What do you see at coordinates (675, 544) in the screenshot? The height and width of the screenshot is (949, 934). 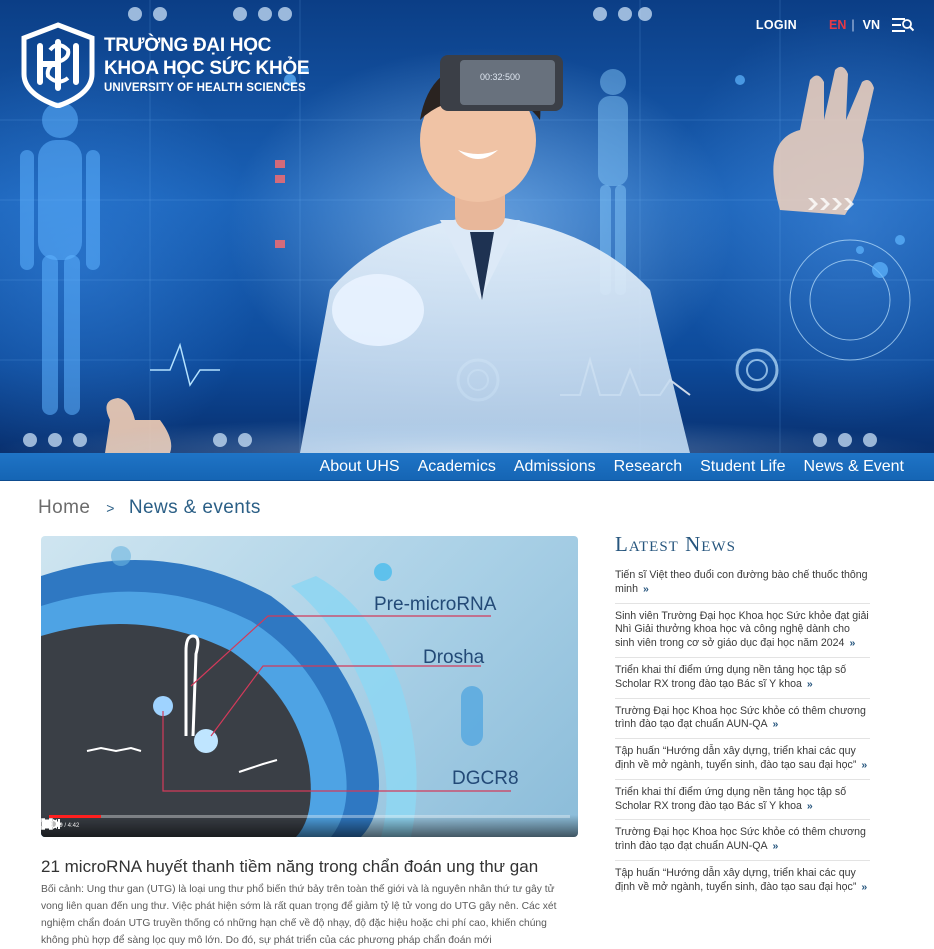 I see `latest-news-heading: Latest News` at bounding box center [675, 544].